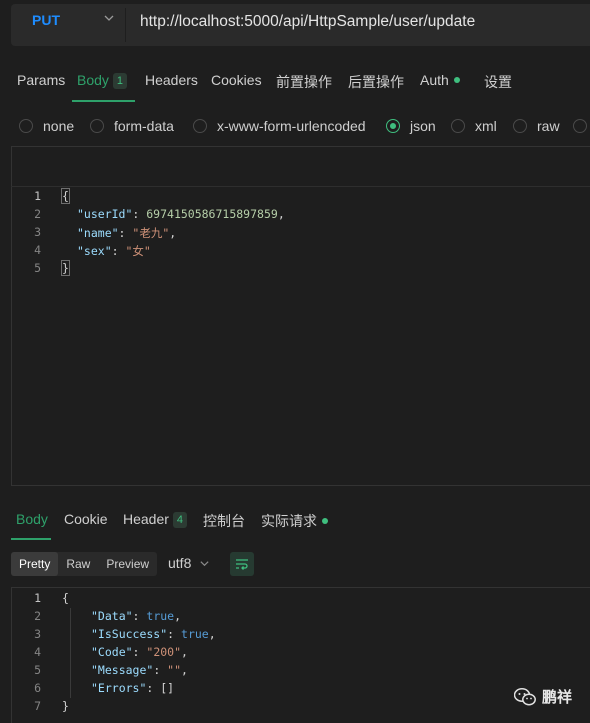  What do you see at coordinates (525, 696) in the screenshot?
I see `wechat-icon` at bounding box center [525, 696].